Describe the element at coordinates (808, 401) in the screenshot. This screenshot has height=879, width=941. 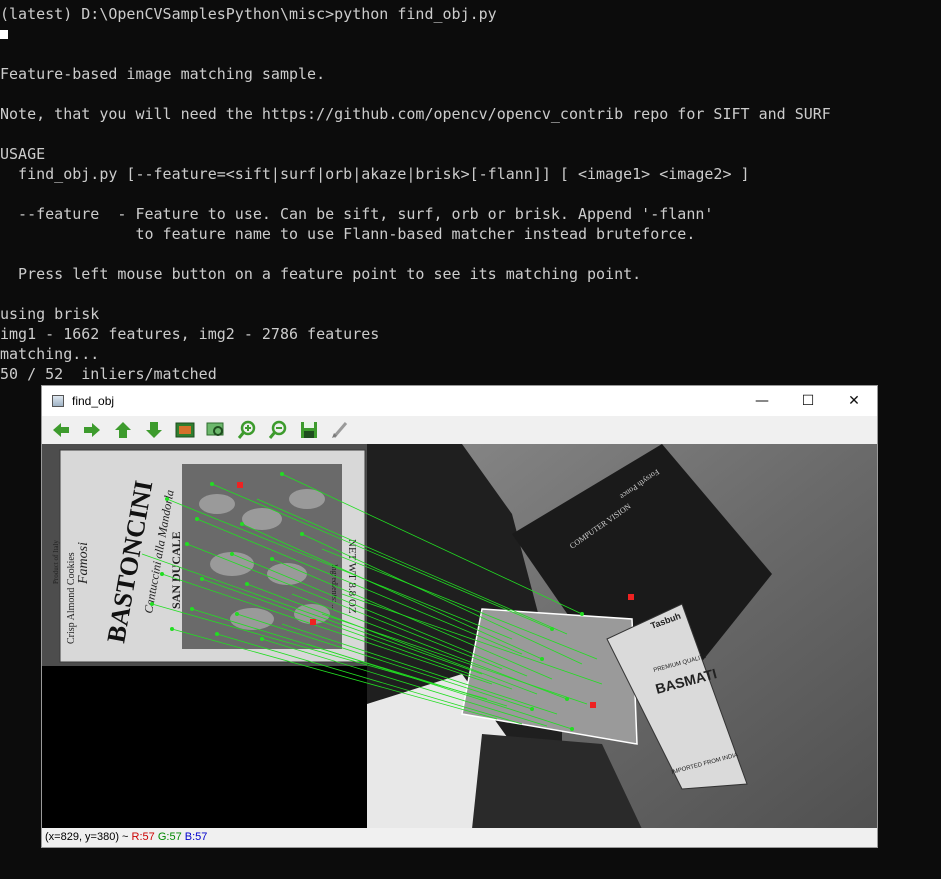
I see `maximize-button: ☐` at that location.